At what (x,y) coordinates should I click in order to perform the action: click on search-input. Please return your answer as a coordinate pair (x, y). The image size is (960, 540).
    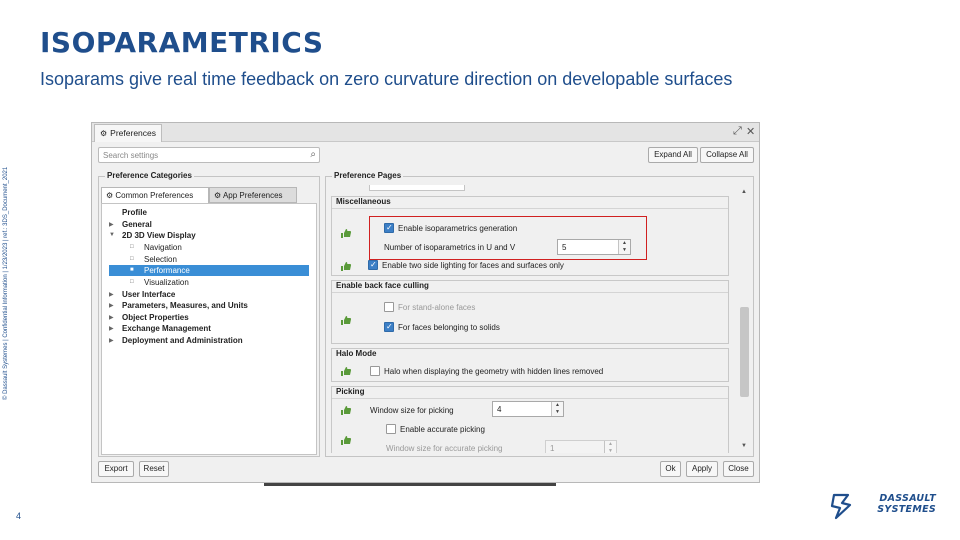
    Looking at the image, I should click on (199, 155).